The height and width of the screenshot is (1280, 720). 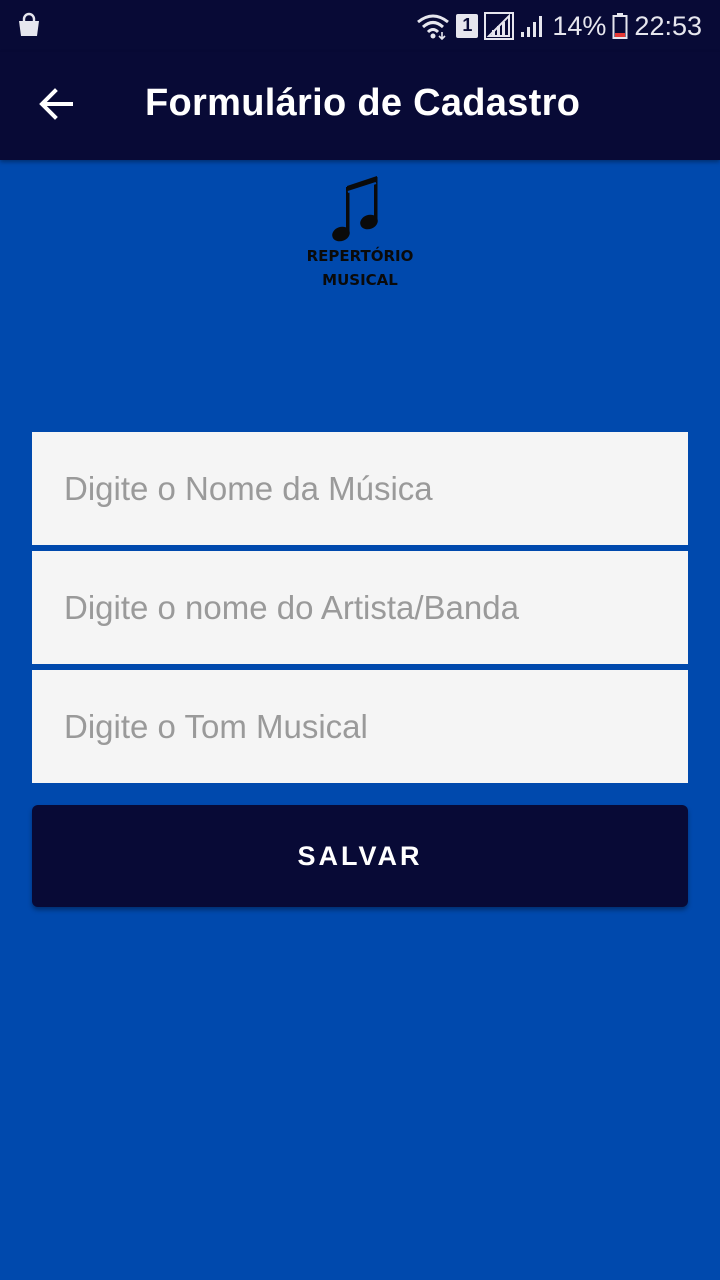 I want to click on battery-icon, so click(x=620, y=26).